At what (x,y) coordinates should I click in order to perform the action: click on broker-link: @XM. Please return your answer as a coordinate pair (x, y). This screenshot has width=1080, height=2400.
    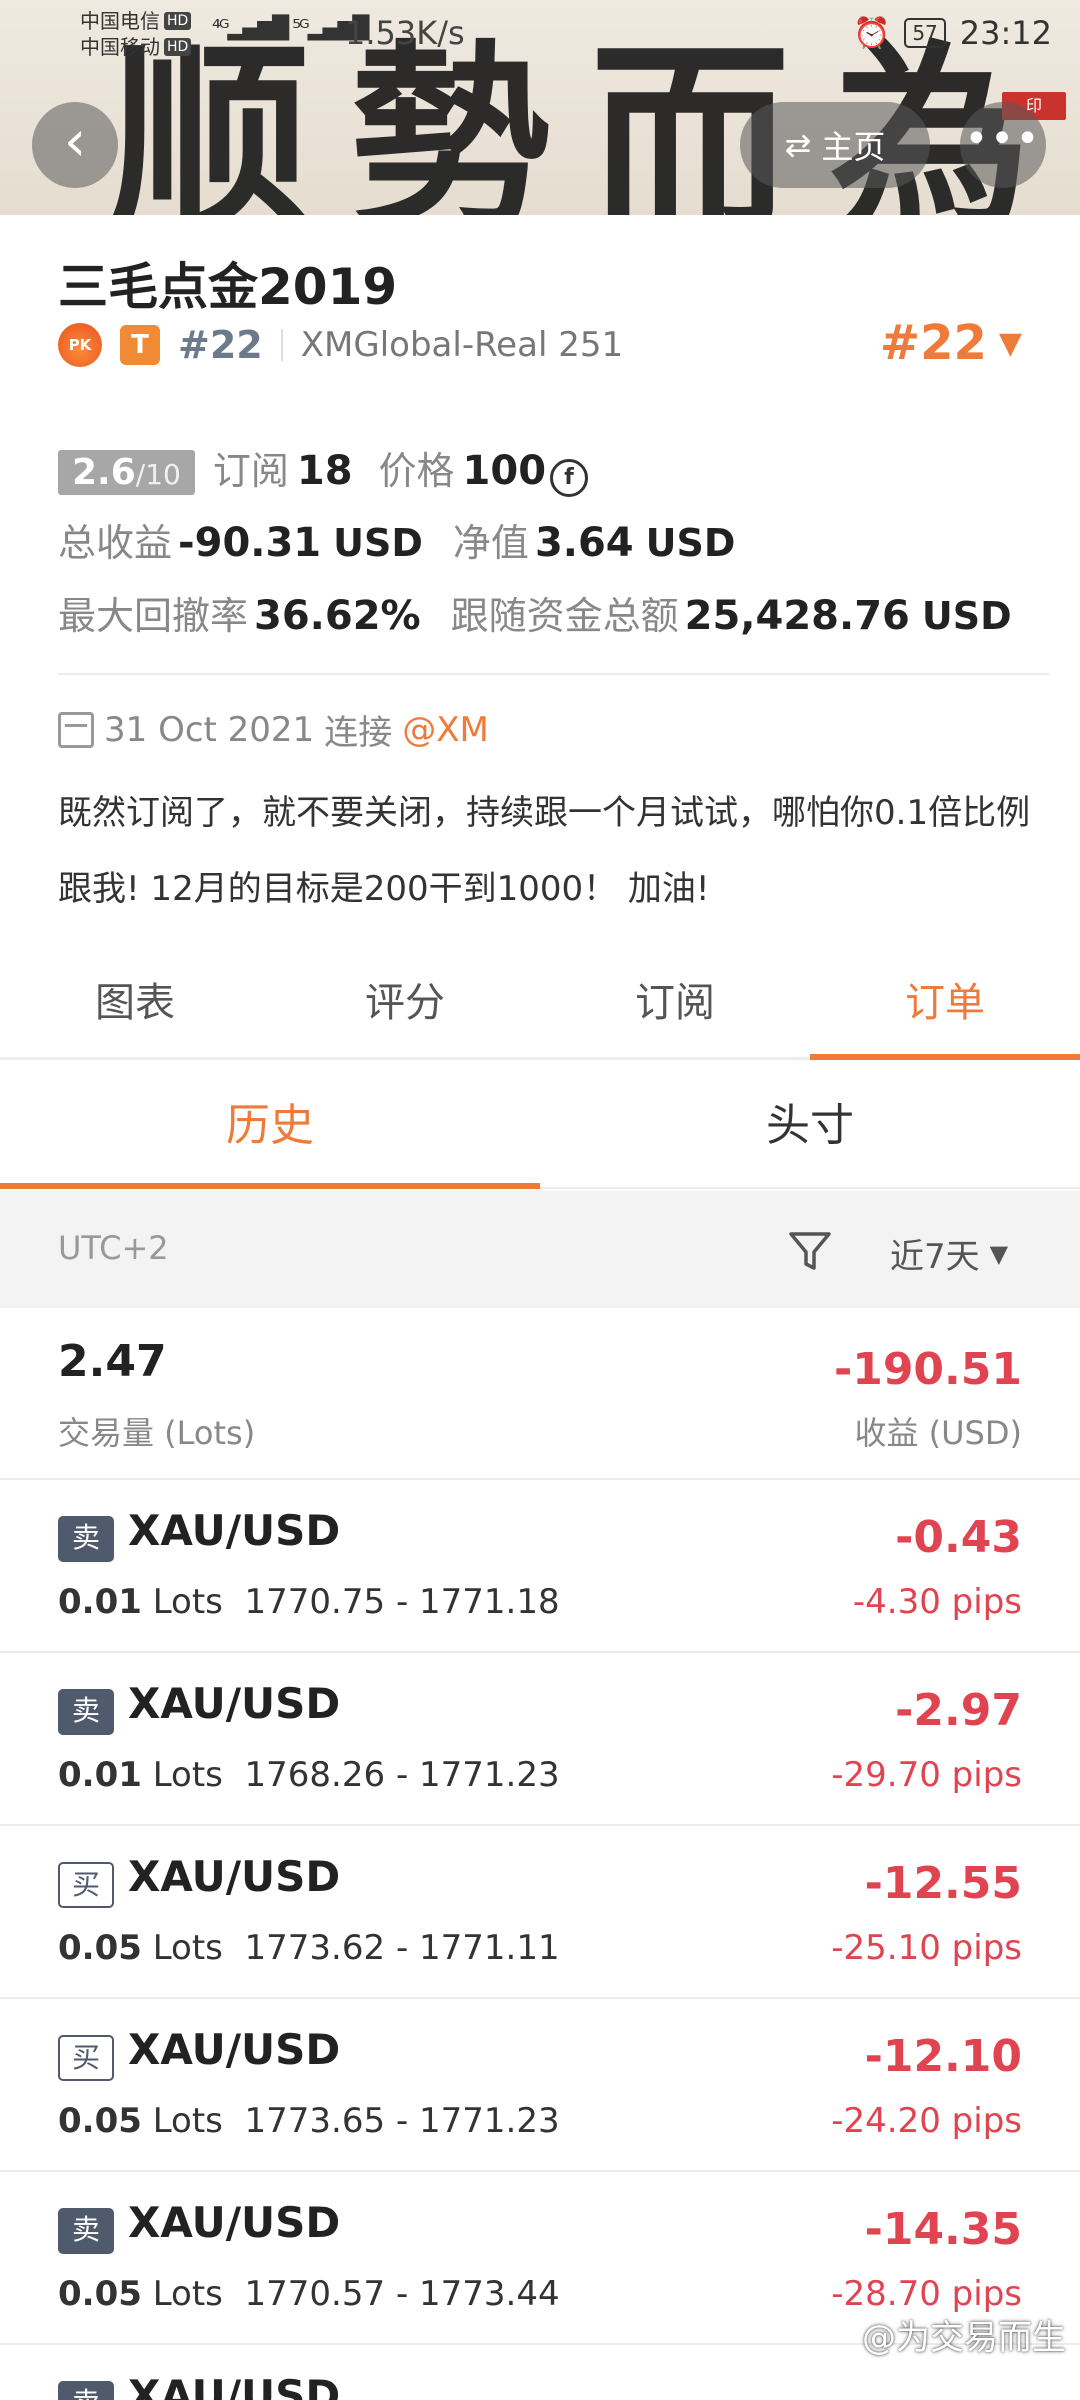
    Looking at the image, I should click on (445, 730).